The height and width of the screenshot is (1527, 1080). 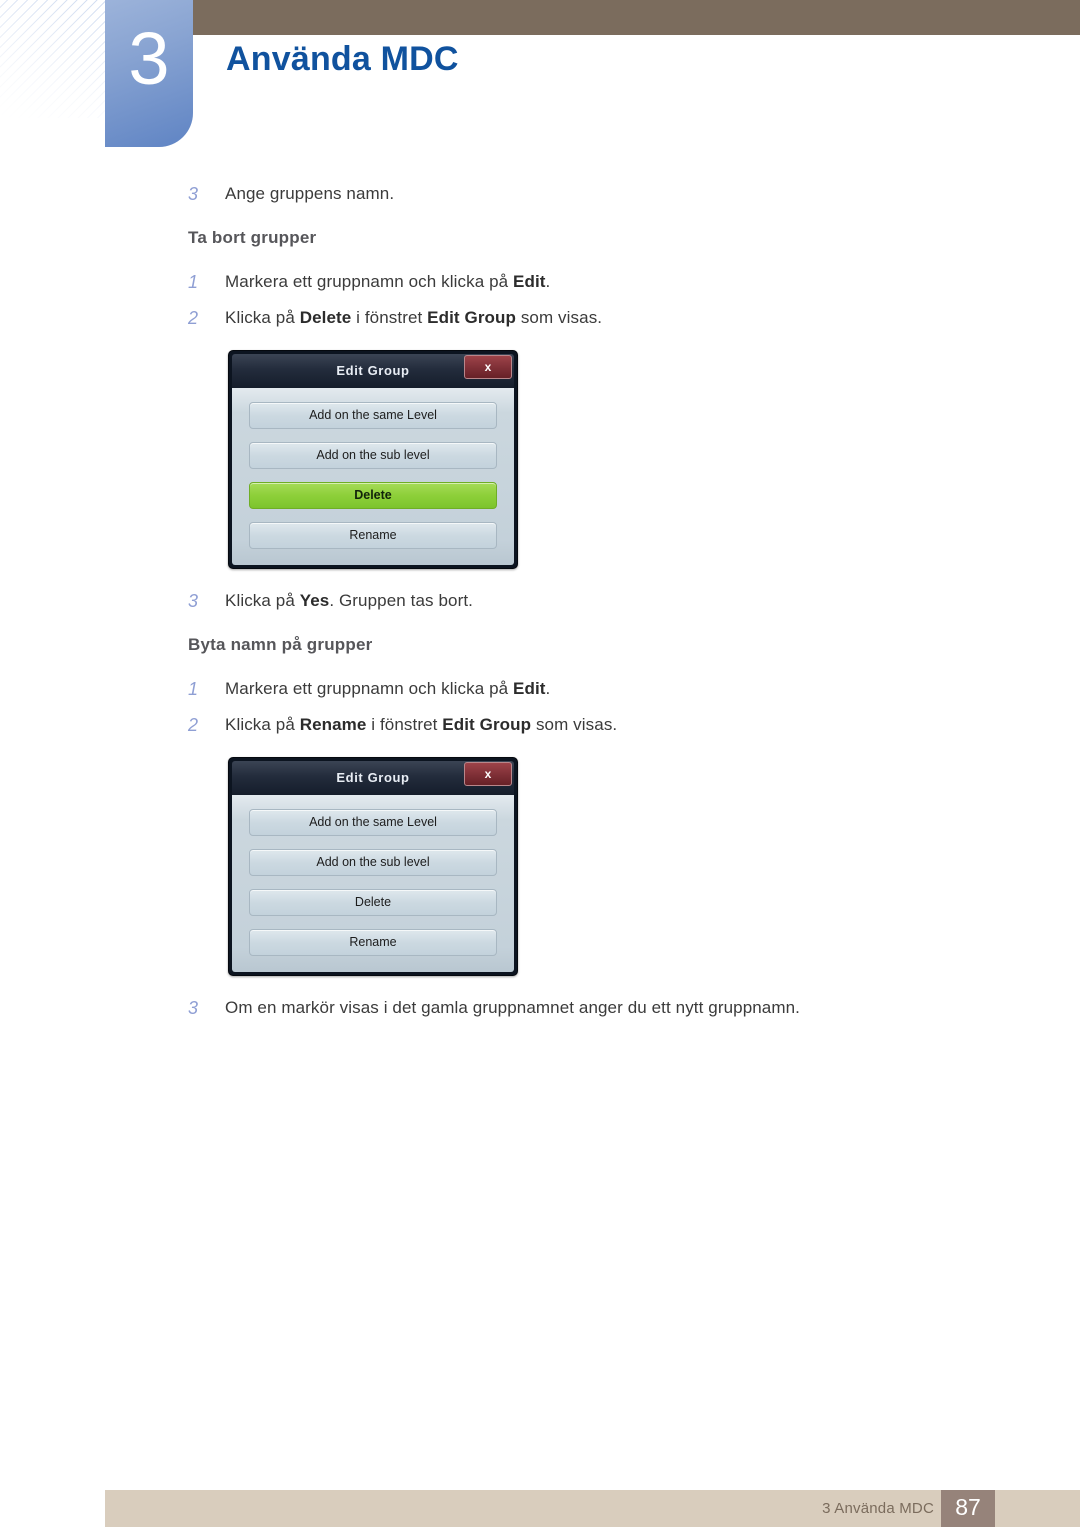 I want to click on page-footer: 3 Använda MDC 87, so click(x=592, y=1508).